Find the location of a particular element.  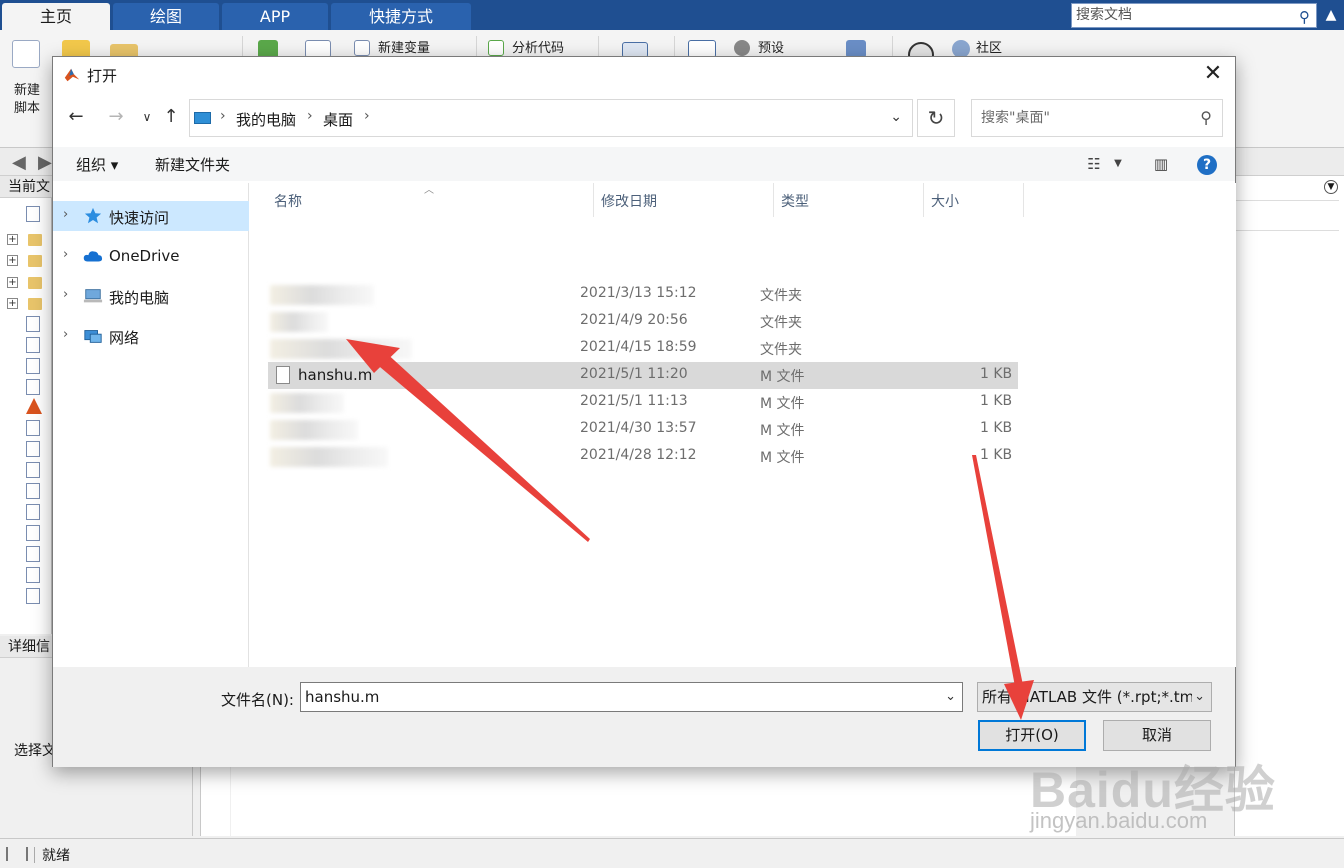

back-button: ← is located at coordinates (76, 117).